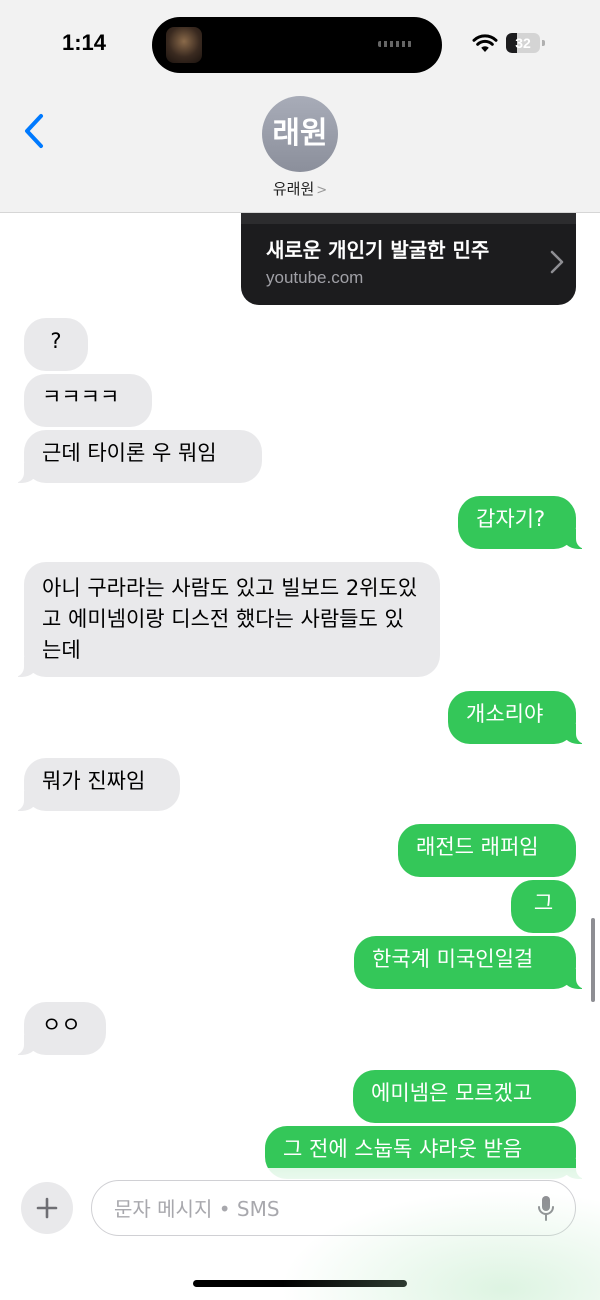 This screenshot has height=1300, width=600. Describe the element at coordinates (81, 397) in the screenshot. I see `message-text: ㅋㅋㅋㅋ` at that location.